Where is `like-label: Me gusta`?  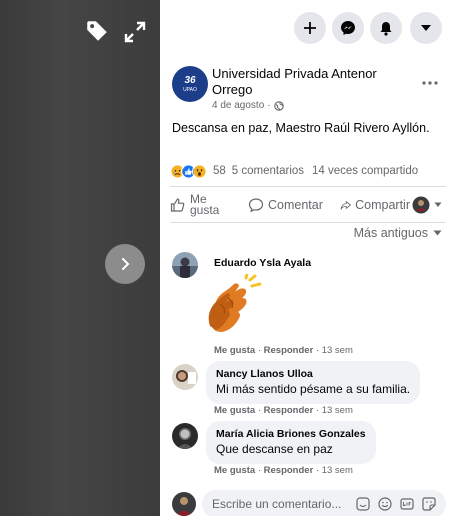 like-label: Me gusta is located at coordinates (205, 205).